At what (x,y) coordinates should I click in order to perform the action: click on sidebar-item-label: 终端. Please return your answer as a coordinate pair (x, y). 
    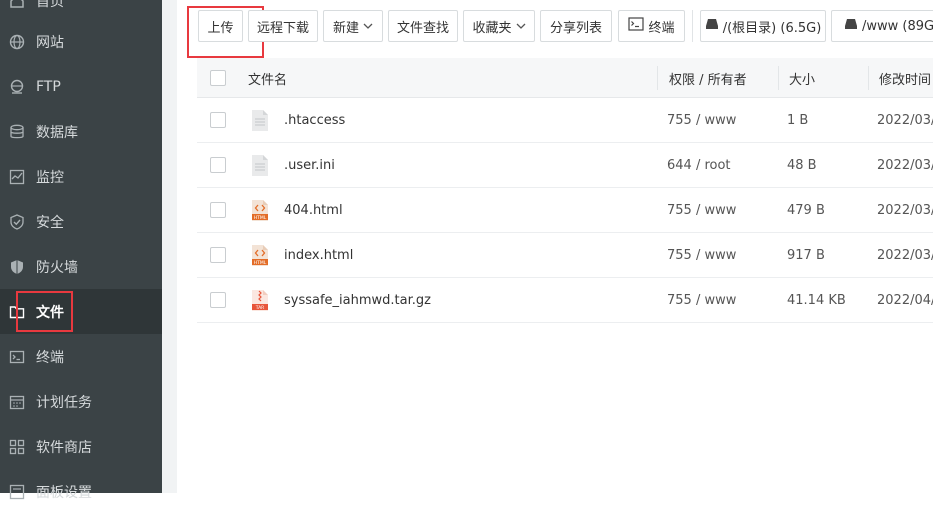
    Looking at the image, I should click on (50, 357).